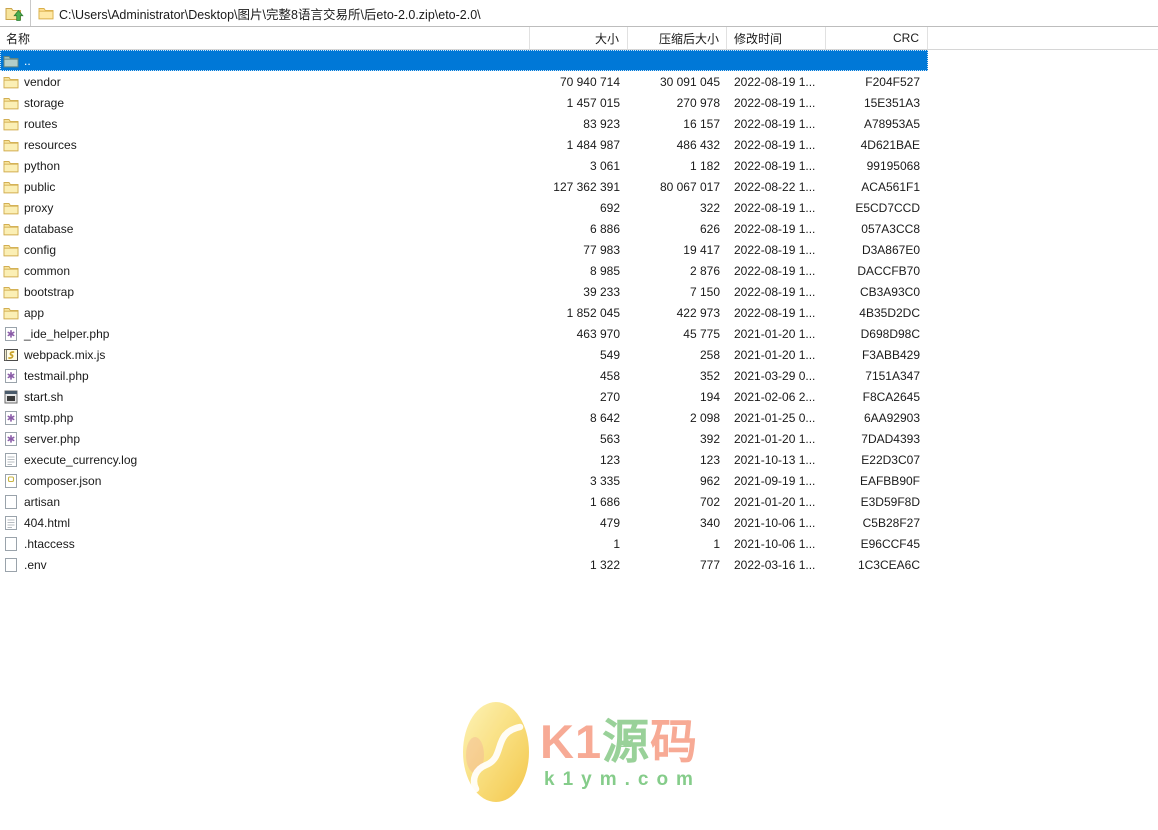 Image resolution: width=1158 pixels, height=830 pixels. I want to click on watermark-yuan: 源, so click(626, 741).